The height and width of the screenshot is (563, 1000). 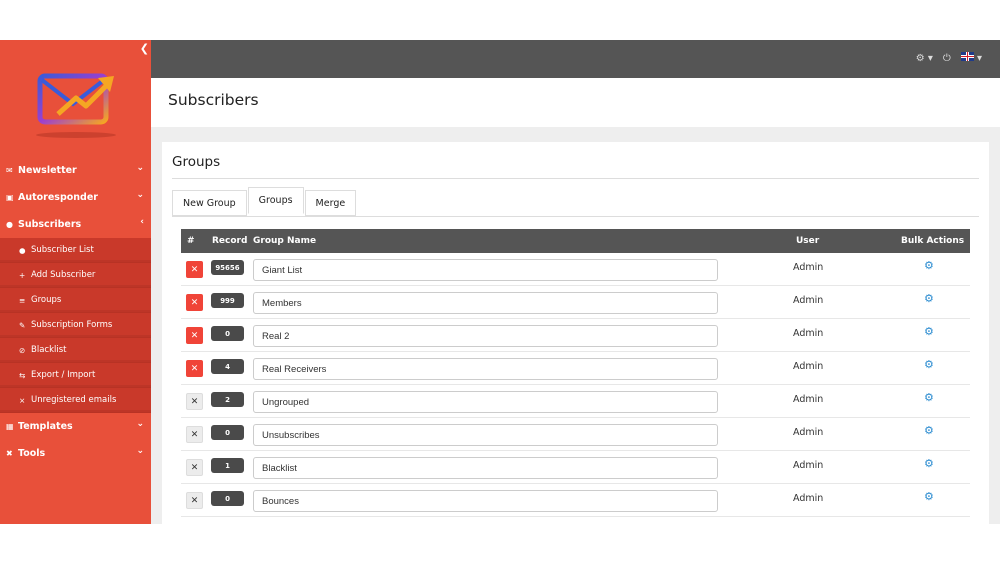 What do you see at coordinates (808, 241) in the screenshot?
I see `col-header-user: User` at bounding box center [808, 241].